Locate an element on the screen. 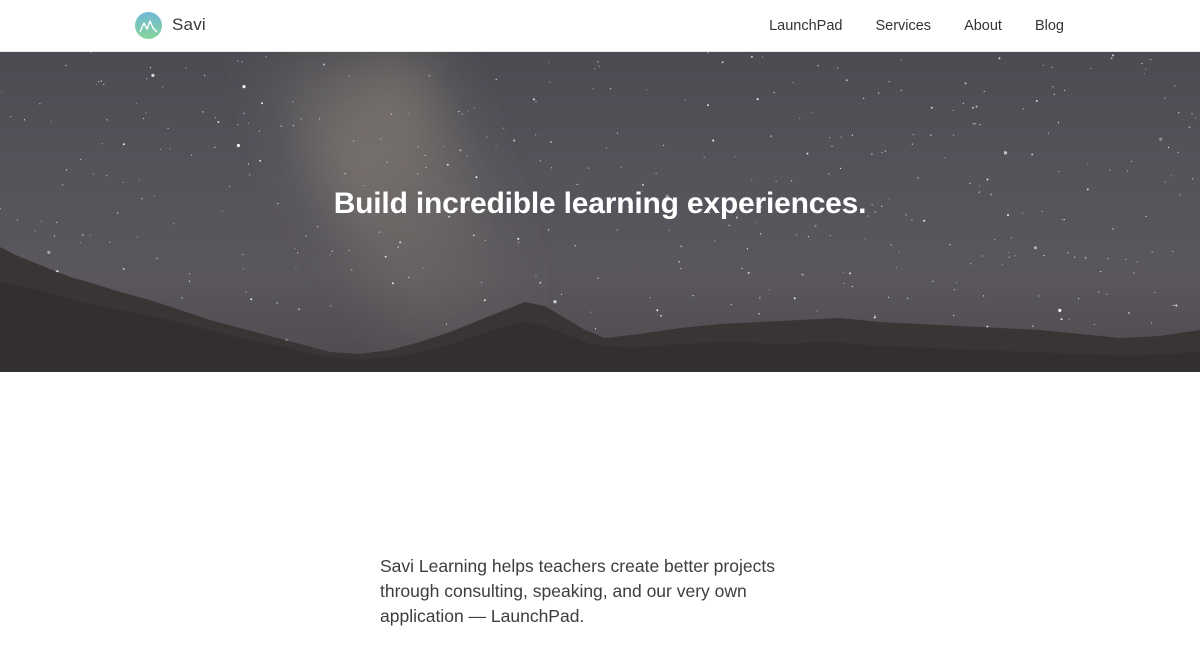  savi-logo-icon is located at coordinates (148, 25).